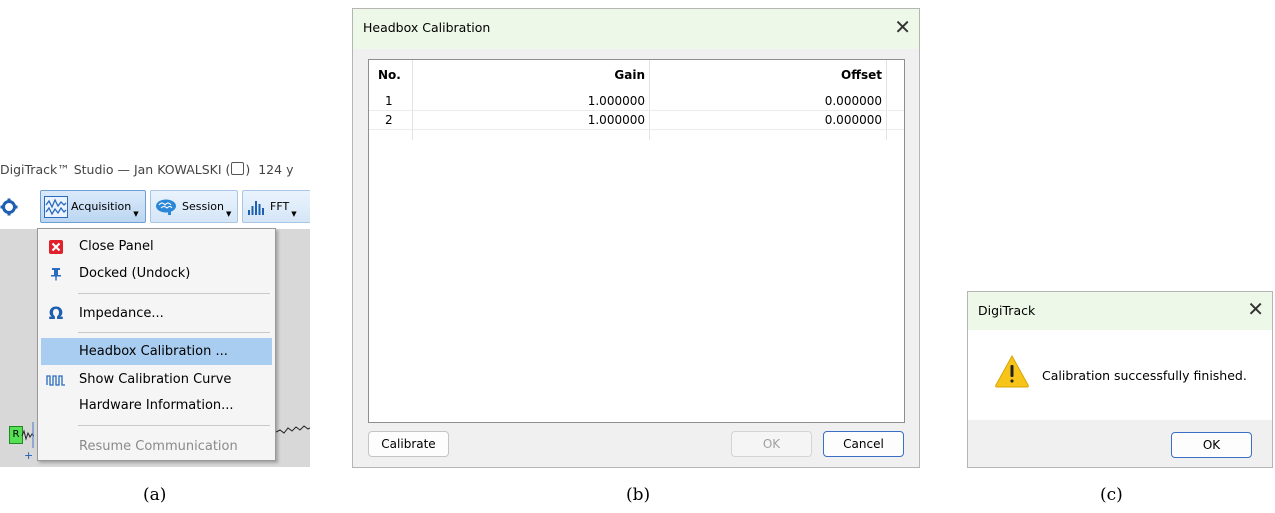 This screenshot has width=1275, height=513. What do you see at coordinates (1012, 371) in the screenshot?
I see `warning-icon` at bounding box center [1012, 371].